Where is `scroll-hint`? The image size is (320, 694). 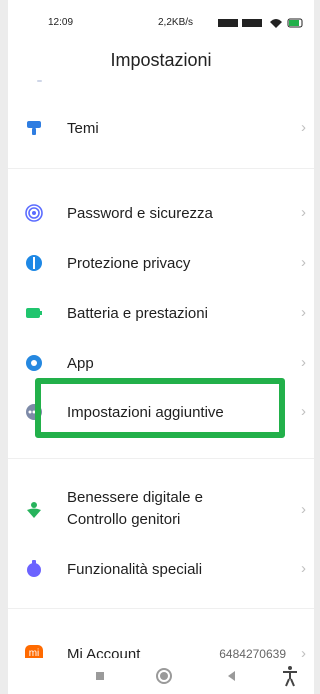
scroll-hint is located at coordinates (39, 81).